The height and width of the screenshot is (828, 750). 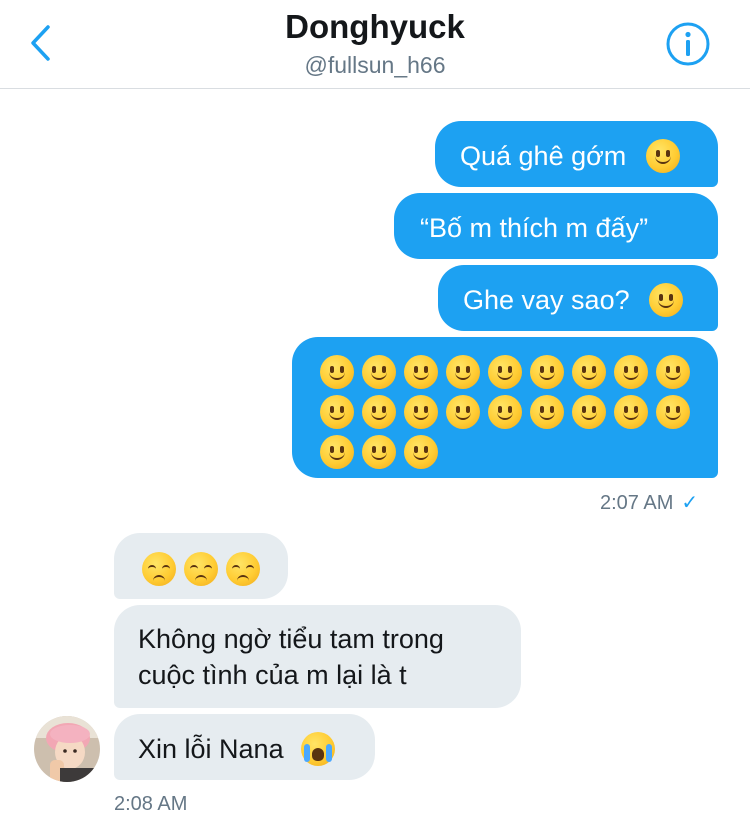 I want to click on message-bubble-outgoing: “Bố m thích m đấy”, so click(x=556, y=226).